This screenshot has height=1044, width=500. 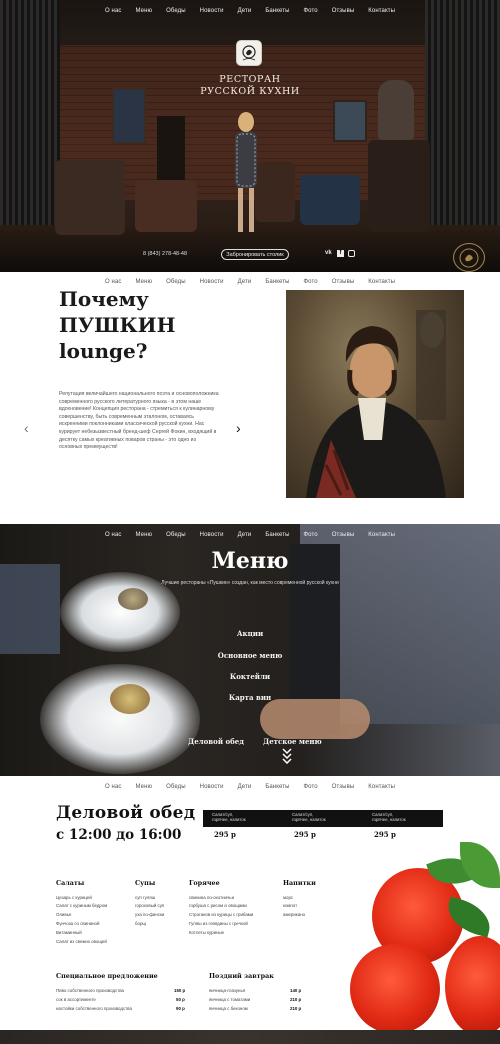 What do you see at coordinates (255, 254) in the screenshot?
I see `book-table-button: Забронировать столик` at bounding box center [255, 254].